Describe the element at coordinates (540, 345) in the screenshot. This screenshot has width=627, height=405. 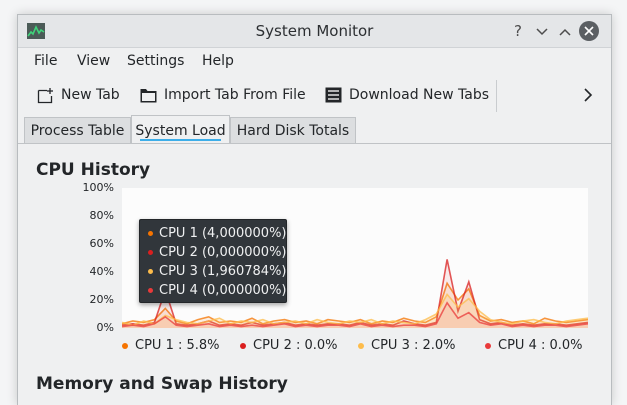
I see `legend-cpu4-text: CPU 4 : 0.0%` at that location.